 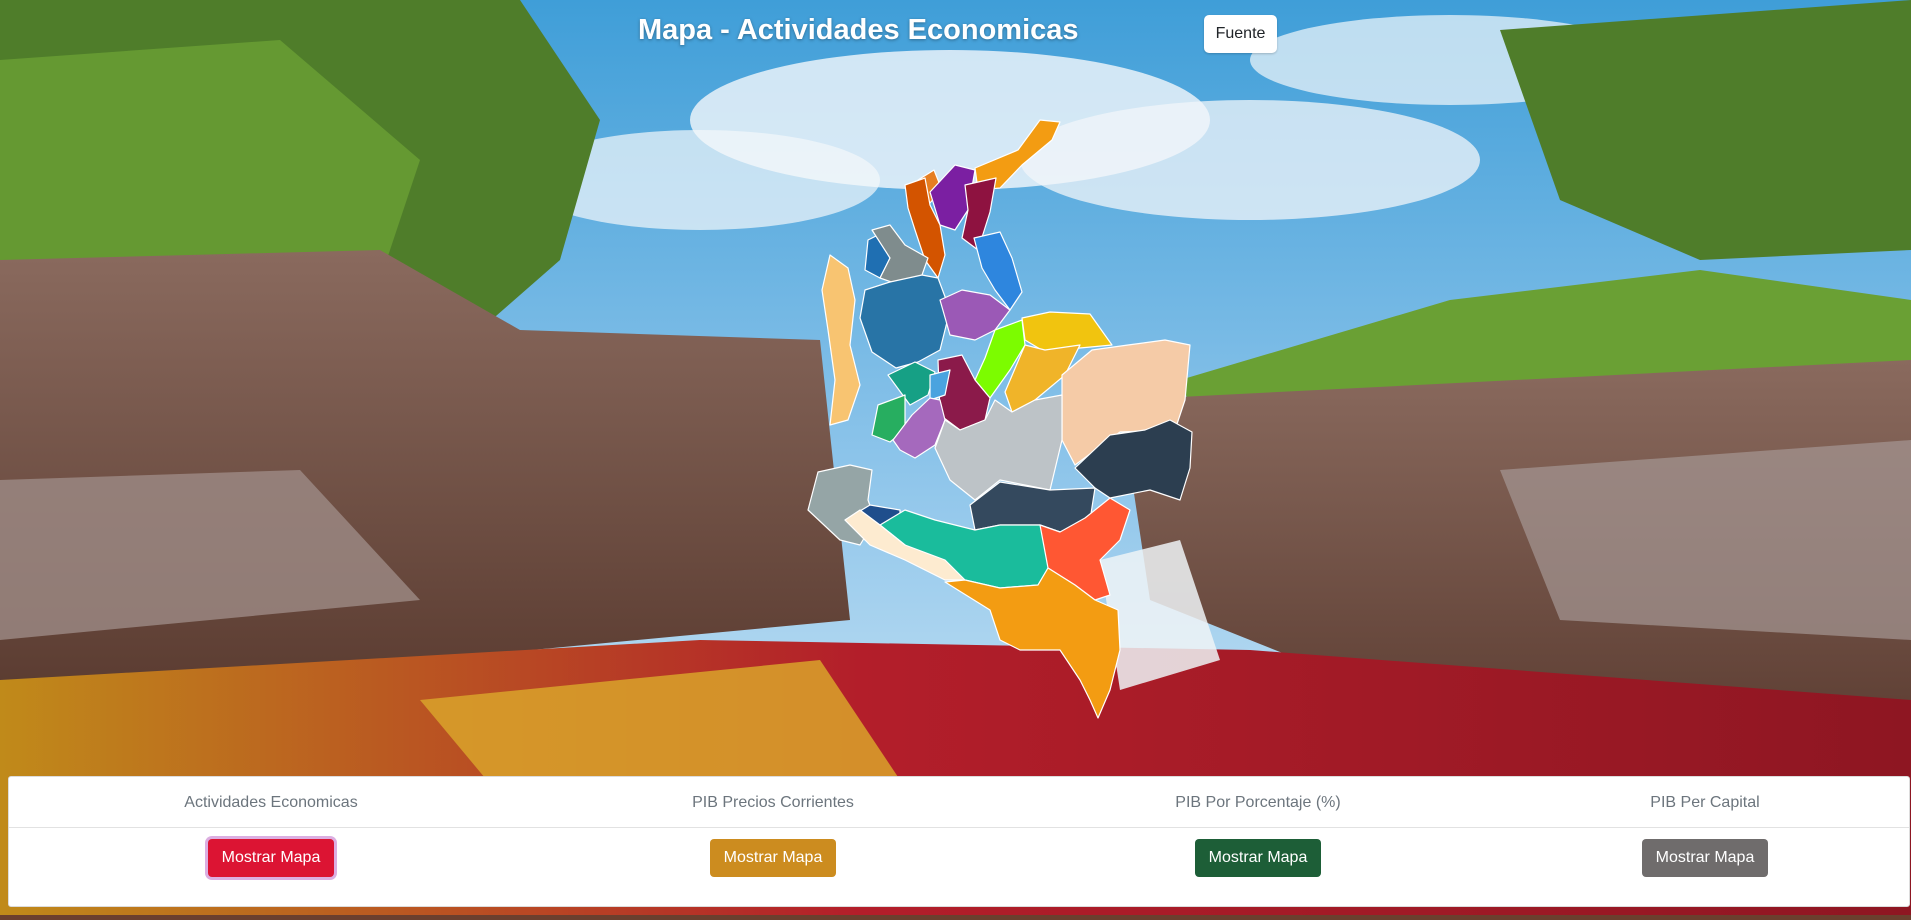 I want to click on pib-por-porcentaje-card: PIB Por Porcentaje (%) Mostrar Mapa, so click(x=1258, y=841).